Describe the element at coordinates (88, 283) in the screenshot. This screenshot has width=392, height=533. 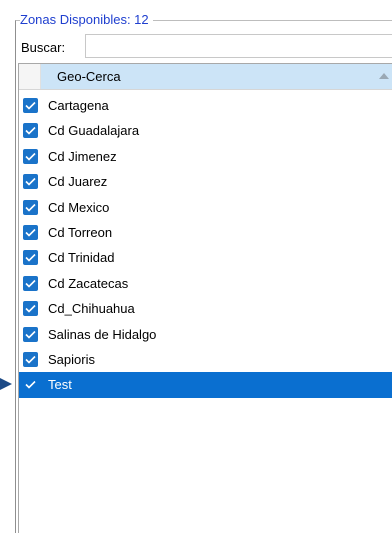
I see `list-item-label: Cd Zacatecas` at that location.